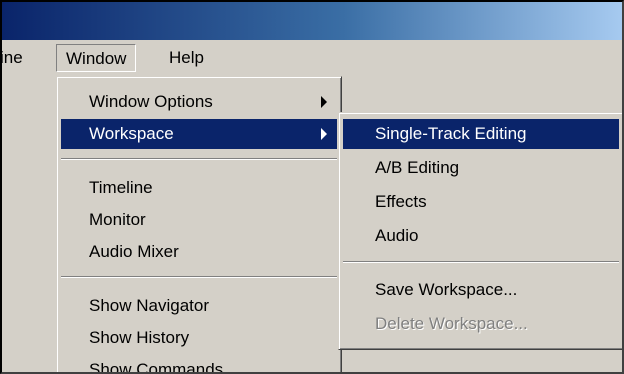  What do you see at coordinates (151, 101) in the screenshot?
I see `menu-item-label: Window Options` at bounding box center [151, 101].